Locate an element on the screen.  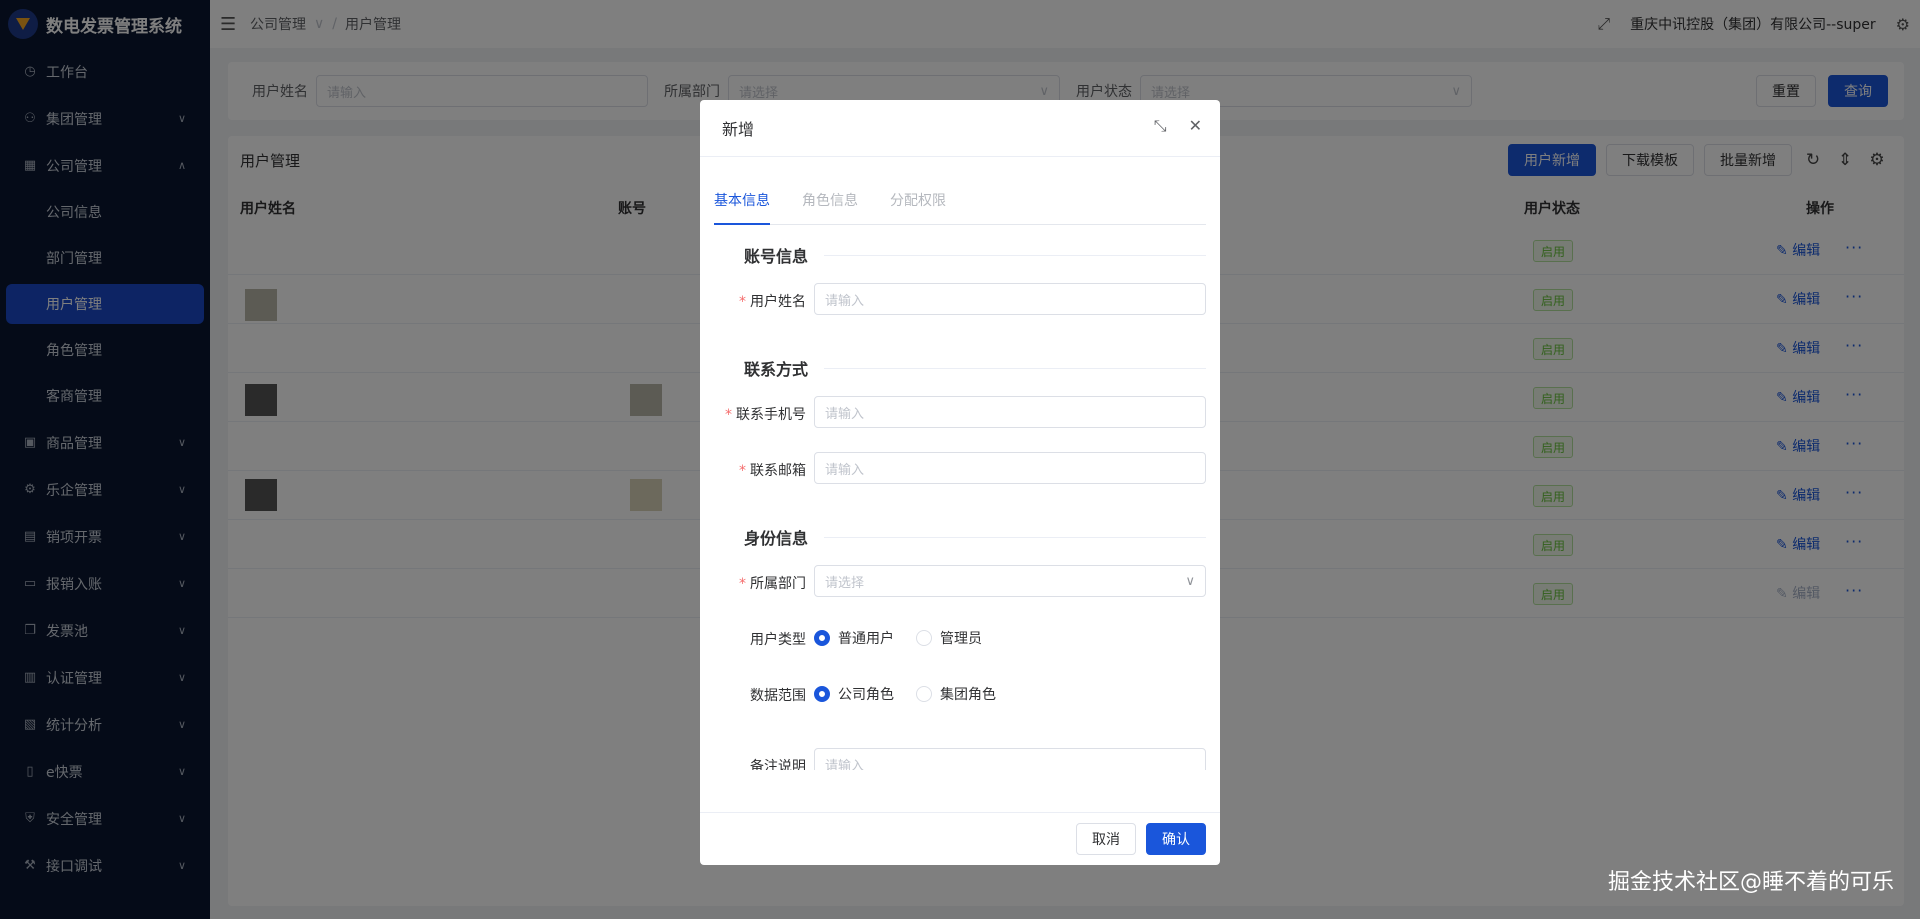
form-row-email: * 联系邮箱 请输入 is located at coordinates (960, 468).